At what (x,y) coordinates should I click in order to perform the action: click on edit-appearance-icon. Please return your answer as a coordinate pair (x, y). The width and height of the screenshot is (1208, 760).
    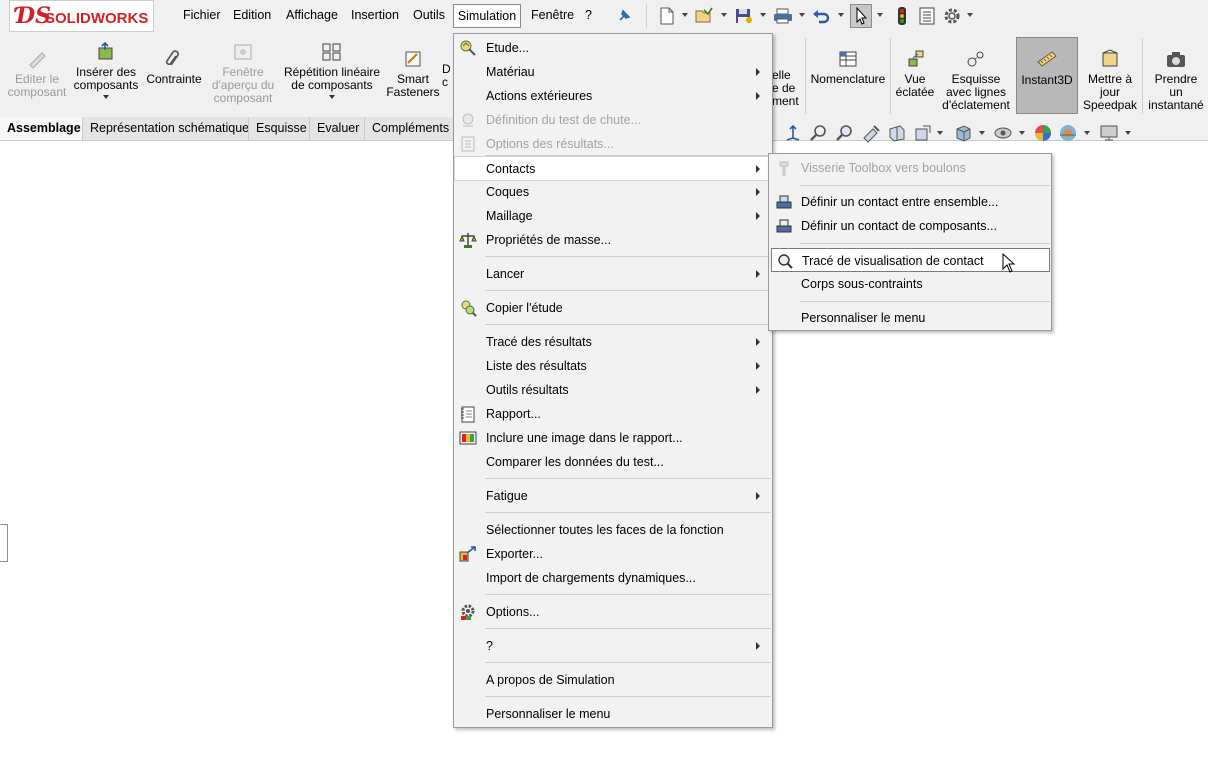
    Looking at the image, I should click on (1043, 133).